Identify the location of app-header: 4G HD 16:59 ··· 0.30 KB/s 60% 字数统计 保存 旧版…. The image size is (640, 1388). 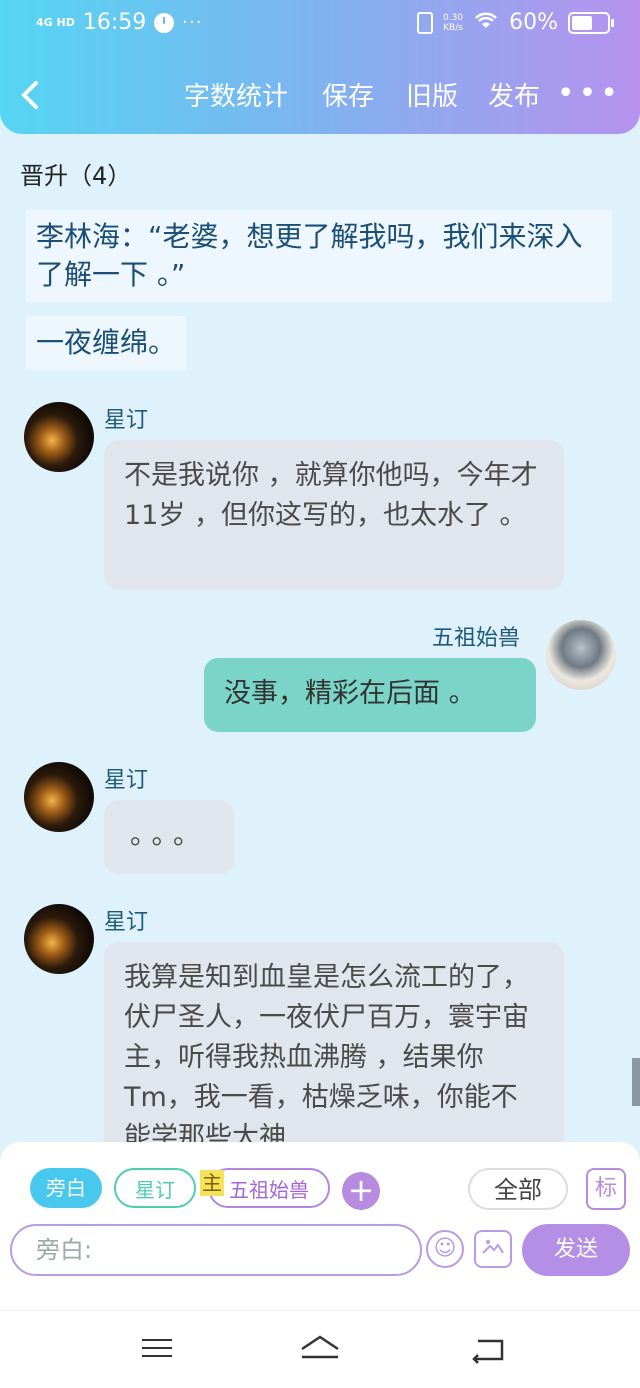
(320, 67).